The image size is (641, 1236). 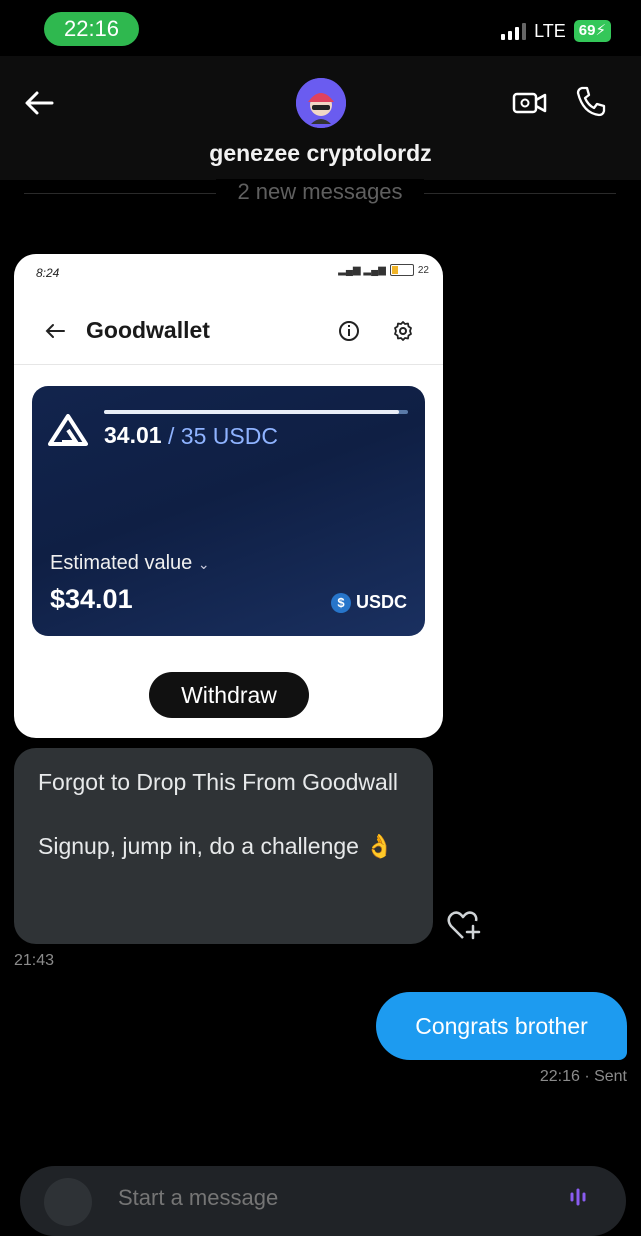 I want to click on currency-label: USDC, so click(x=381, y=602).